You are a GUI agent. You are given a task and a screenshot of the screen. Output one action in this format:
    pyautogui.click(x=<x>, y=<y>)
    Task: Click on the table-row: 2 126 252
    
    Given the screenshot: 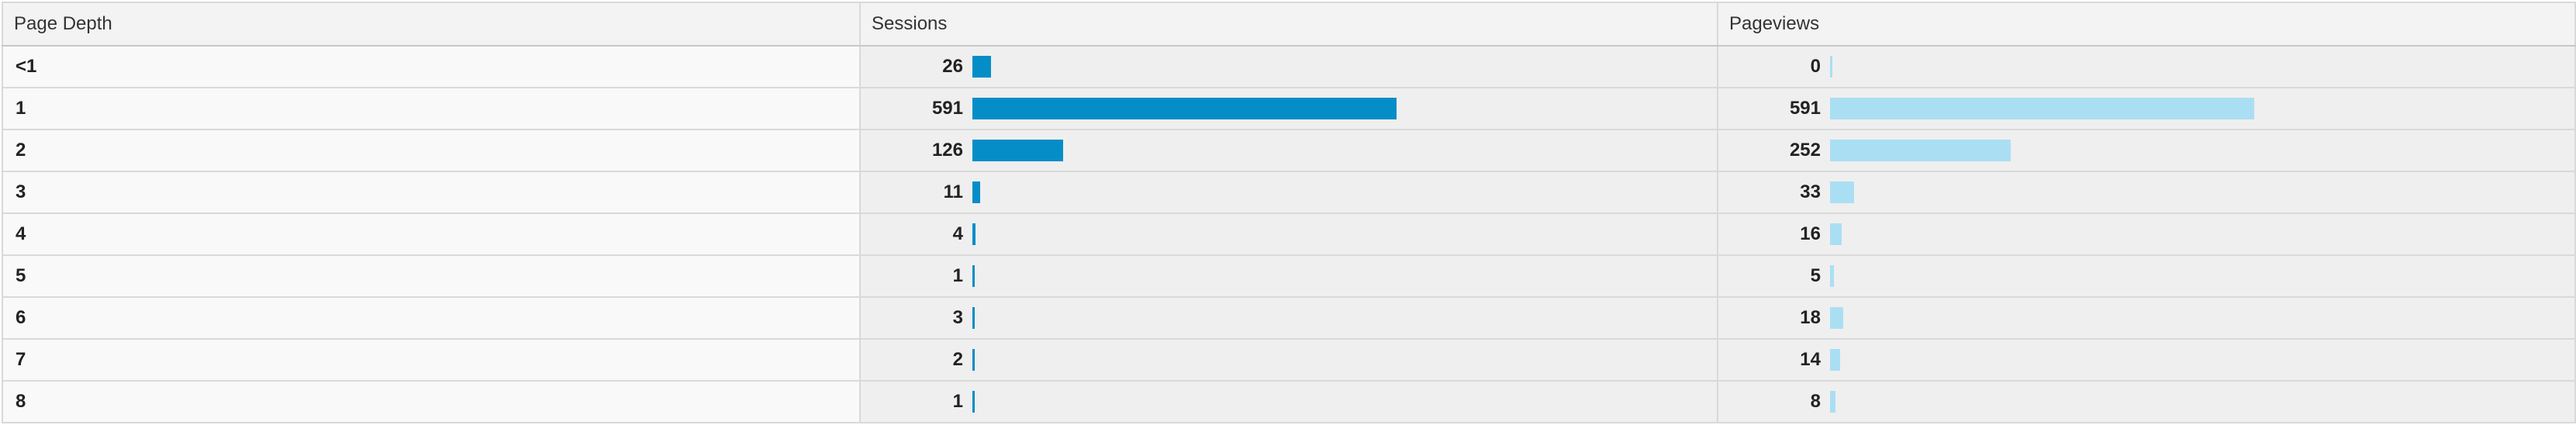 What is the action you would take?
    pyautogui.click(x=1289, y=150)
    